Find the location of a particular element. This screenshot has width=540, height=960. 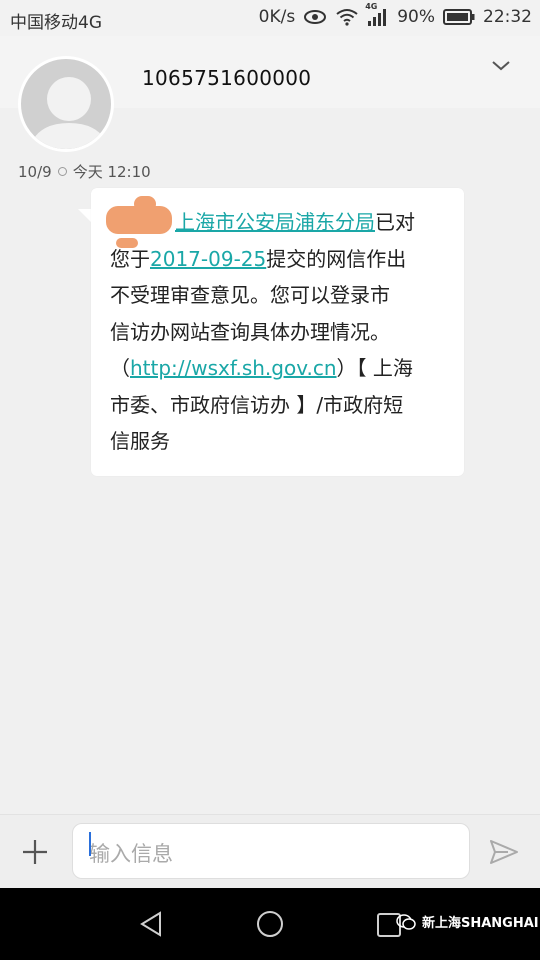

wechat-icon is located at coordinates (406, 921).